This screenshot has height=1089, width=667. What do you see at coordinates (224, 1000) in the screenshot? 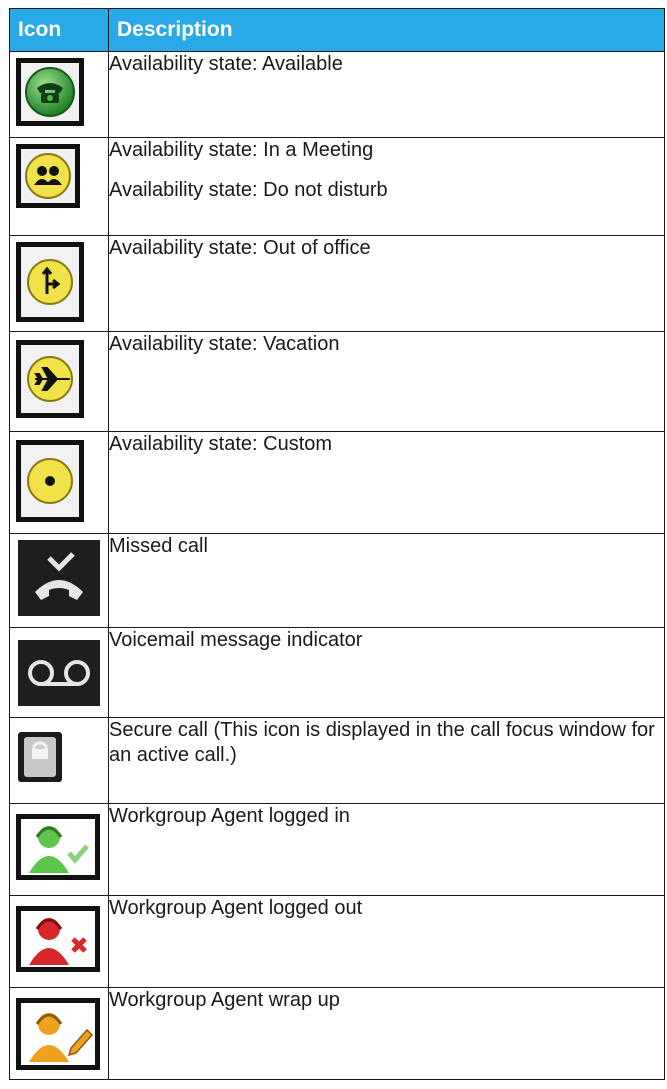
I see `description-text: Workgroup Agent wrap up` at bounding box center [224, 1000].